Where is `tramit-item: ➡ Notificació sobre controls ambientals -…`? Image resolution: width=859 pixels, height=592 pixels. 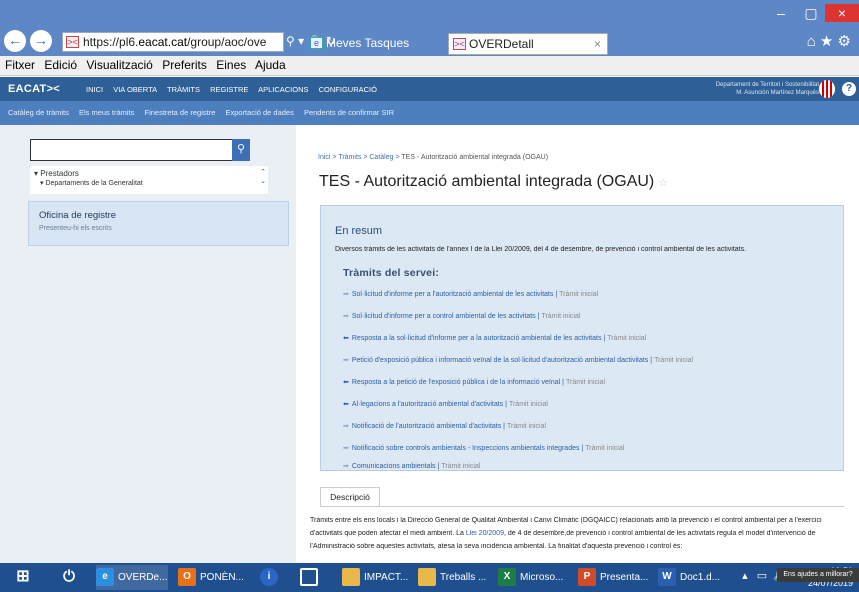
tramit-item: ➡ Notificació sobre controls ambientals -… is located at coordinates (483, 448).